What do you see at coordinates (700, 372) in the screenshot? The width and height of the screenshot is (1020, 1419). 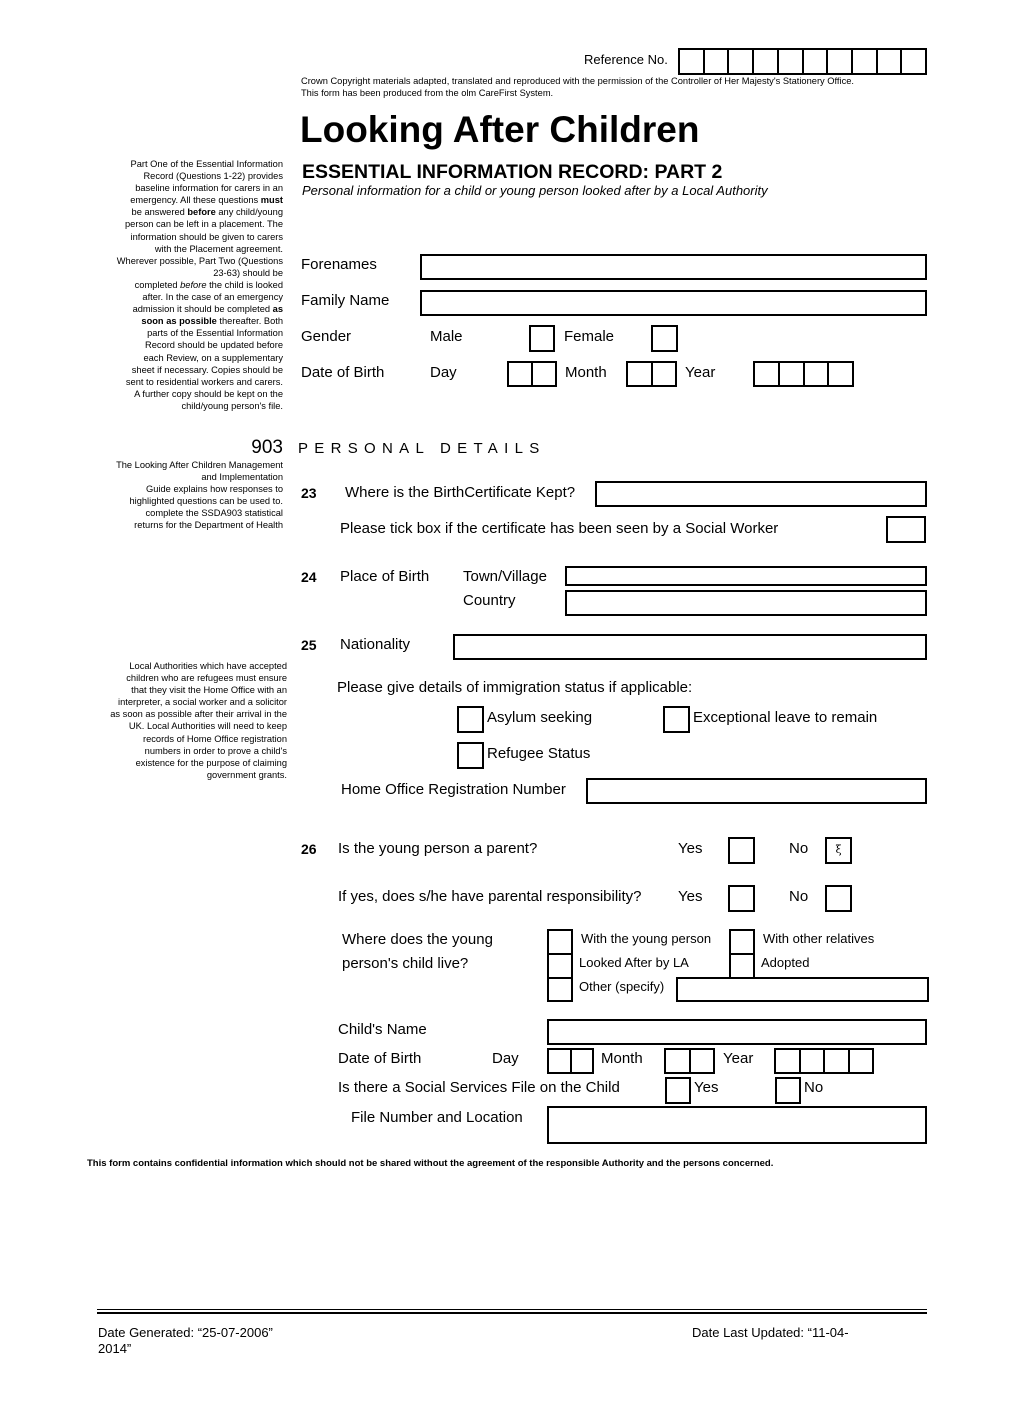 I see `dob-year-label: Year` at bounding box center [700, 372].